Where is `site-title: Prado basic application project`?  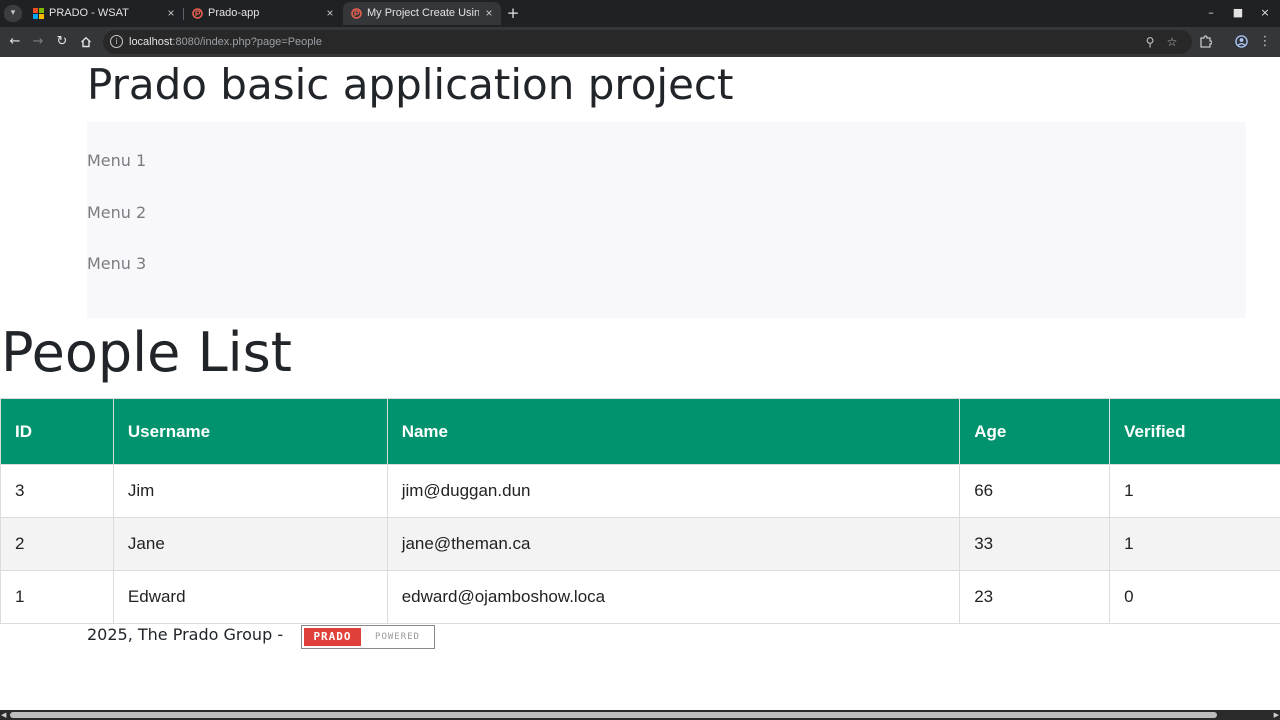
site-title: Prado basic application project is located at coordinates (410, 84).